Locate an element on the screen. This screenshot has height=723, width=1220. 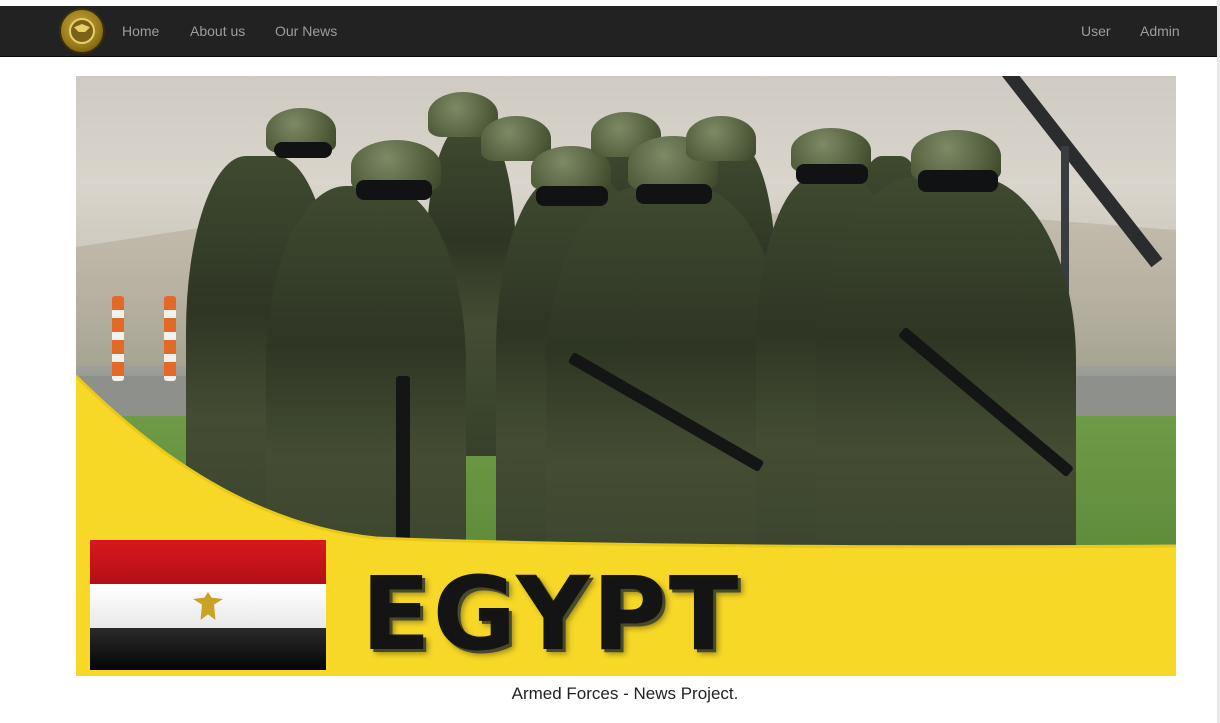
nav-news-link: Our News is located at coordinates (306, 31).